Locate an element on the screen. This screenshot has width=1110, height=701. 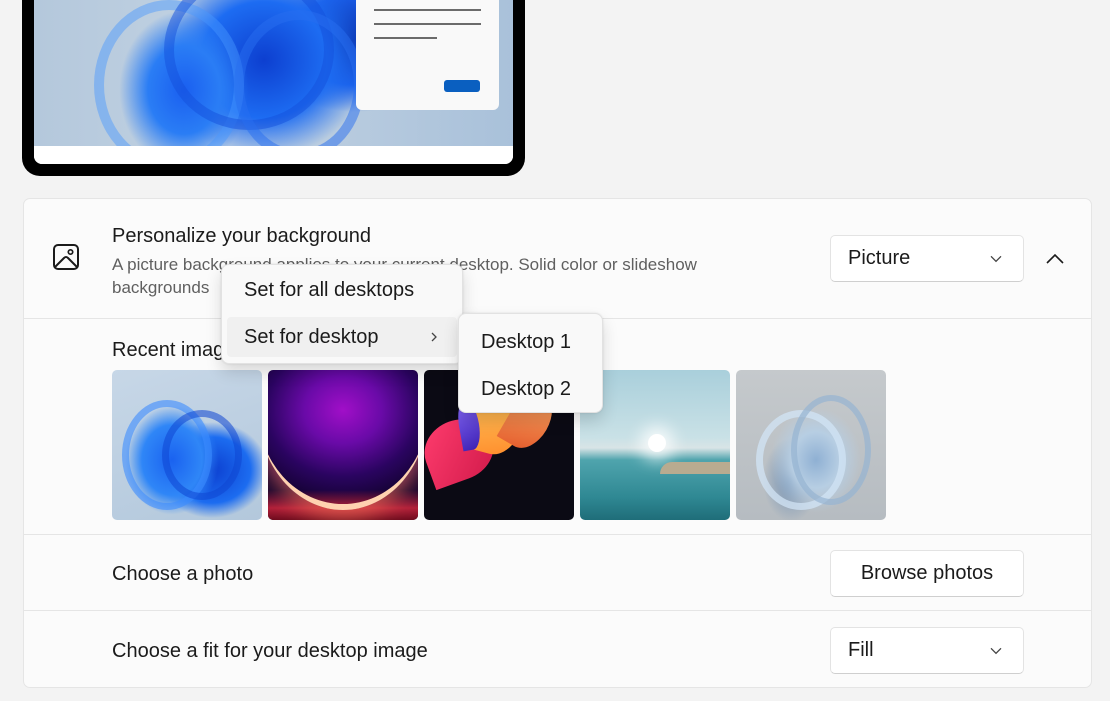
browse-photos-button: Browse photos is located at coordinates (927, 573).